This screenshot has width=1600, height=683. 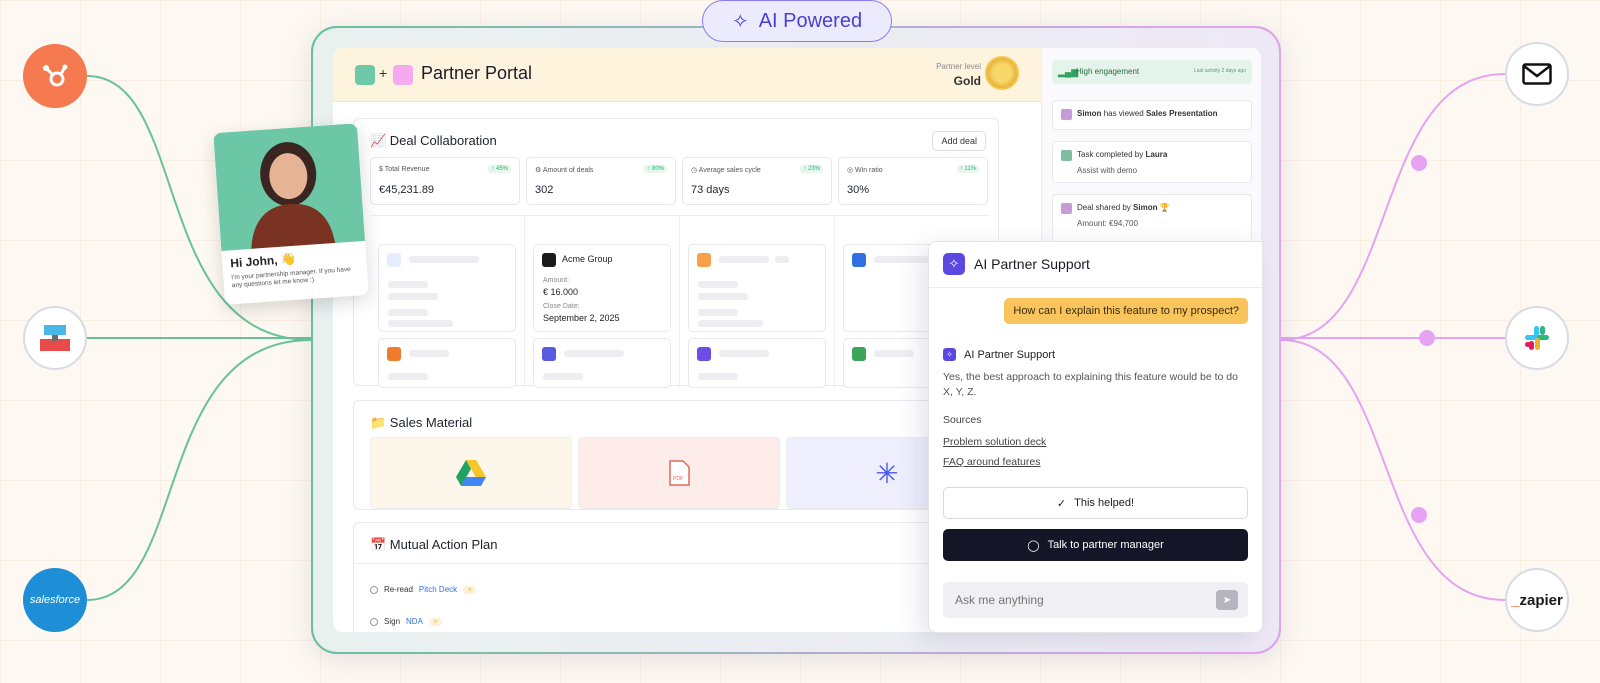 I want to click on metric-total-revenue: $ Total Revenue ↑ 45% €45,231.89, so click(x=445, y=181).